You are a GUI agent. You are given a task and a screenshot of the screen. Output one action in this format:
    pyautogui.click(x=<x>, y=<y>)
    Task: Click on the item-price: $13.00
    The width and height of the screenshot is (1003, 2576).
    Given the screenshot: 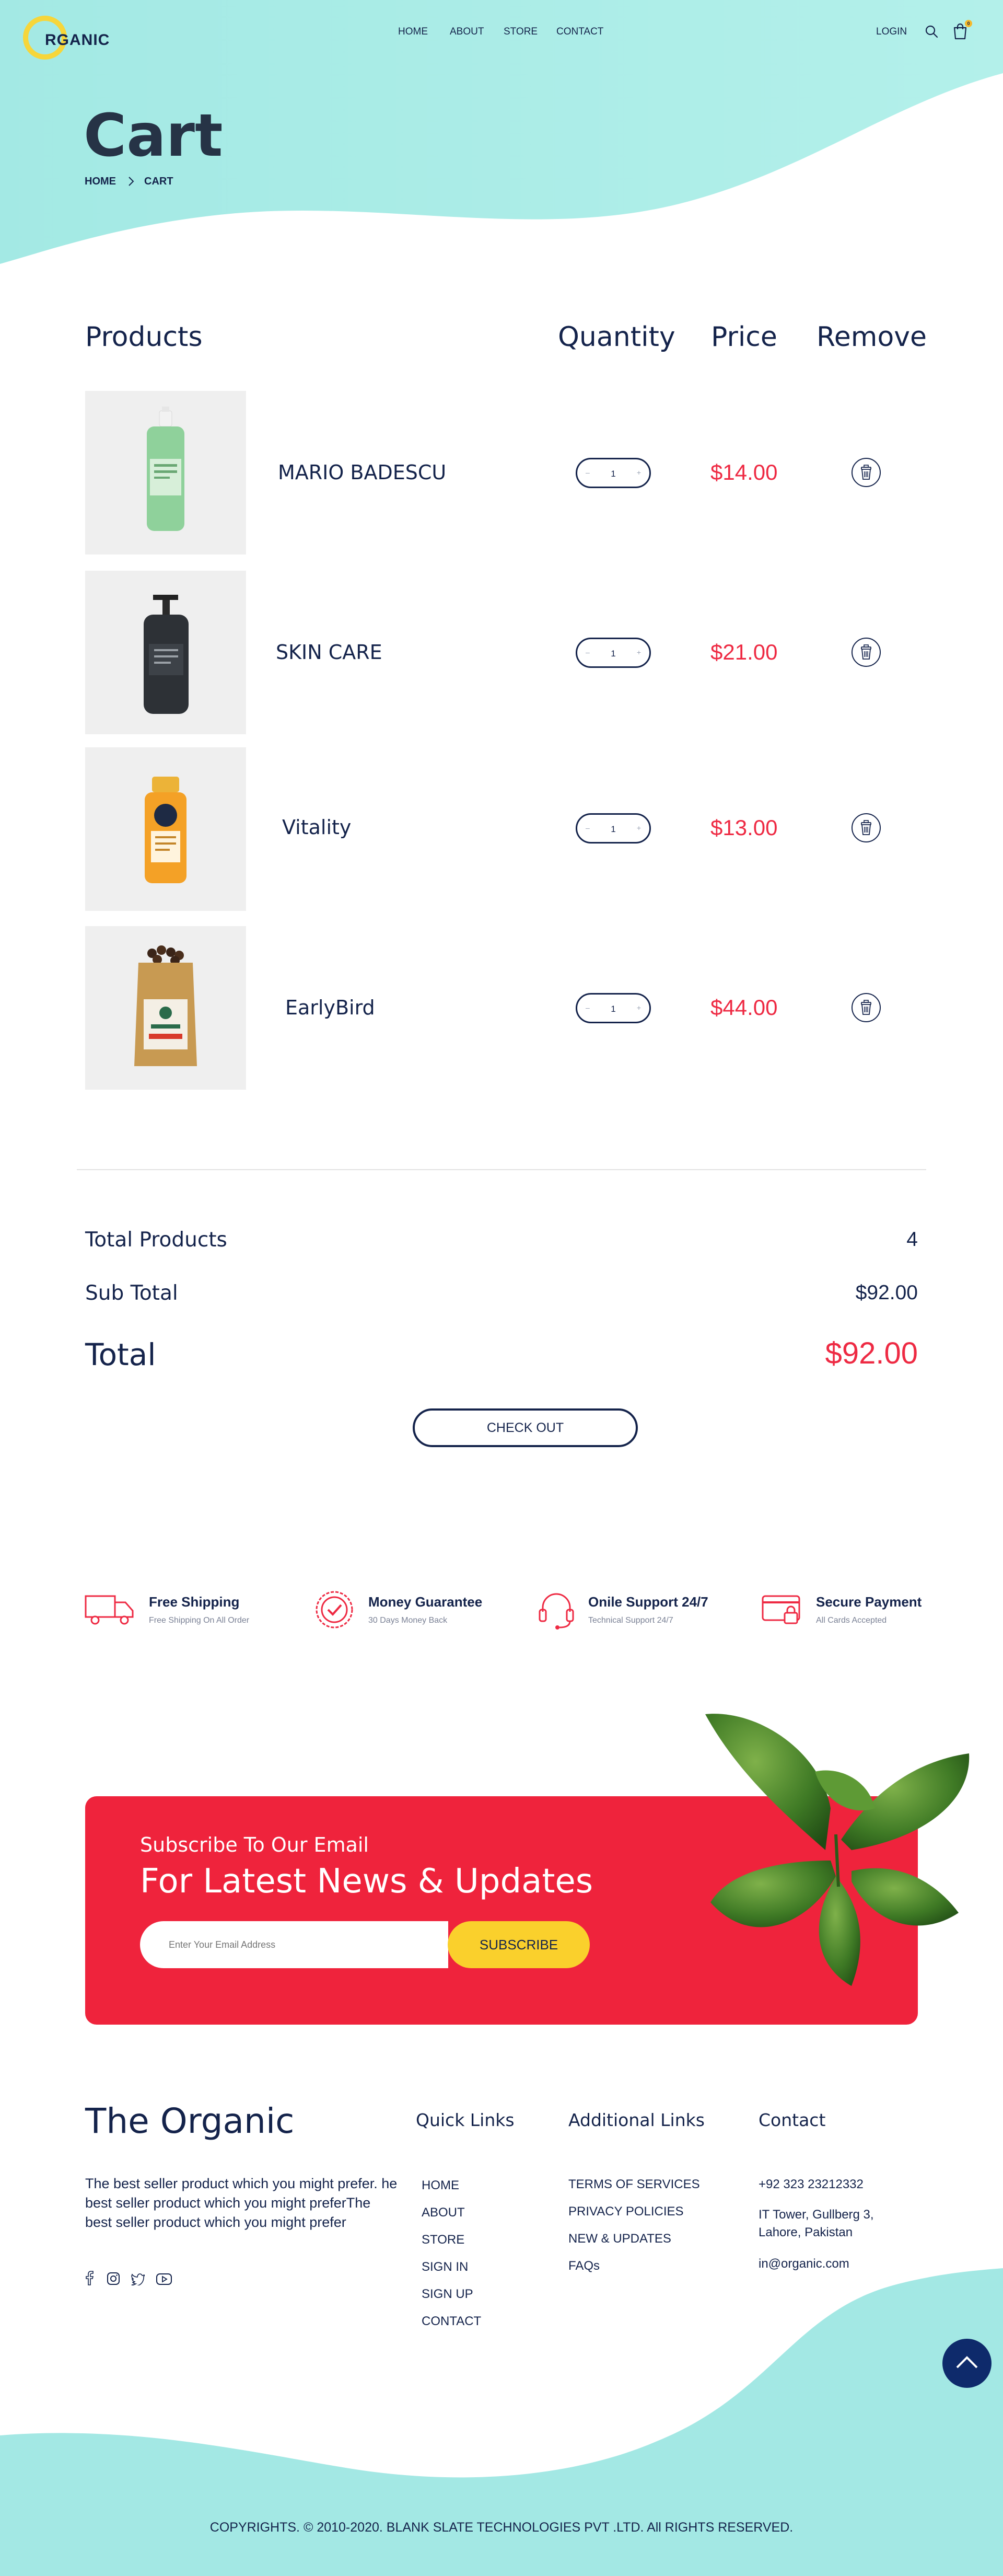 What is the action you would take?
    pyautogui.click(x=744, y=828)
    